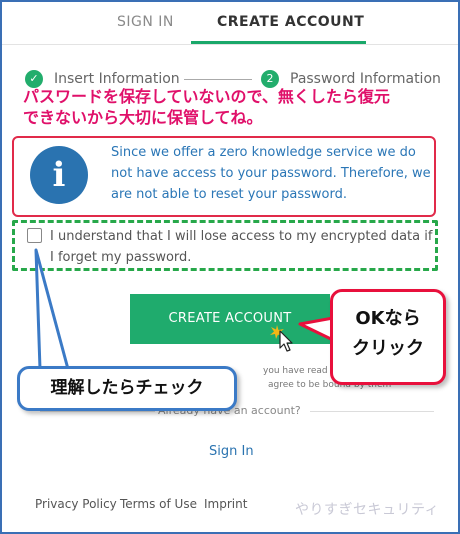 The image size is (460, 534). I want to click on tab-sign-in: SIGN IN, so click(145, 22).